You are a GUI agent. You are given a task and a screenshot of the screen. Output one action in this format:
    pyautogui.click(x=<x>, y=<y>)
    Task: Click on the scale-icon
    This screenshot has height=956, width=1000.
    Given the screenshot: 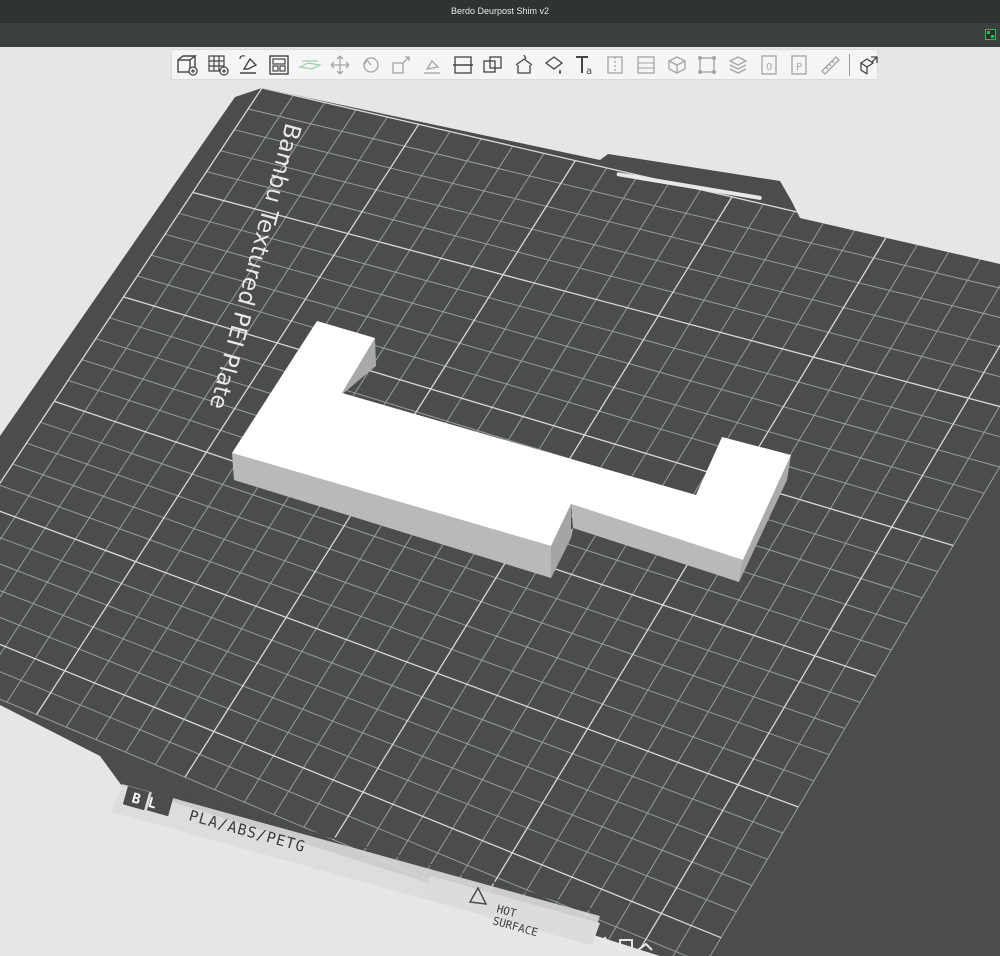 What is the action you would take?
    pyautogui.click(x=401, y=64)
    